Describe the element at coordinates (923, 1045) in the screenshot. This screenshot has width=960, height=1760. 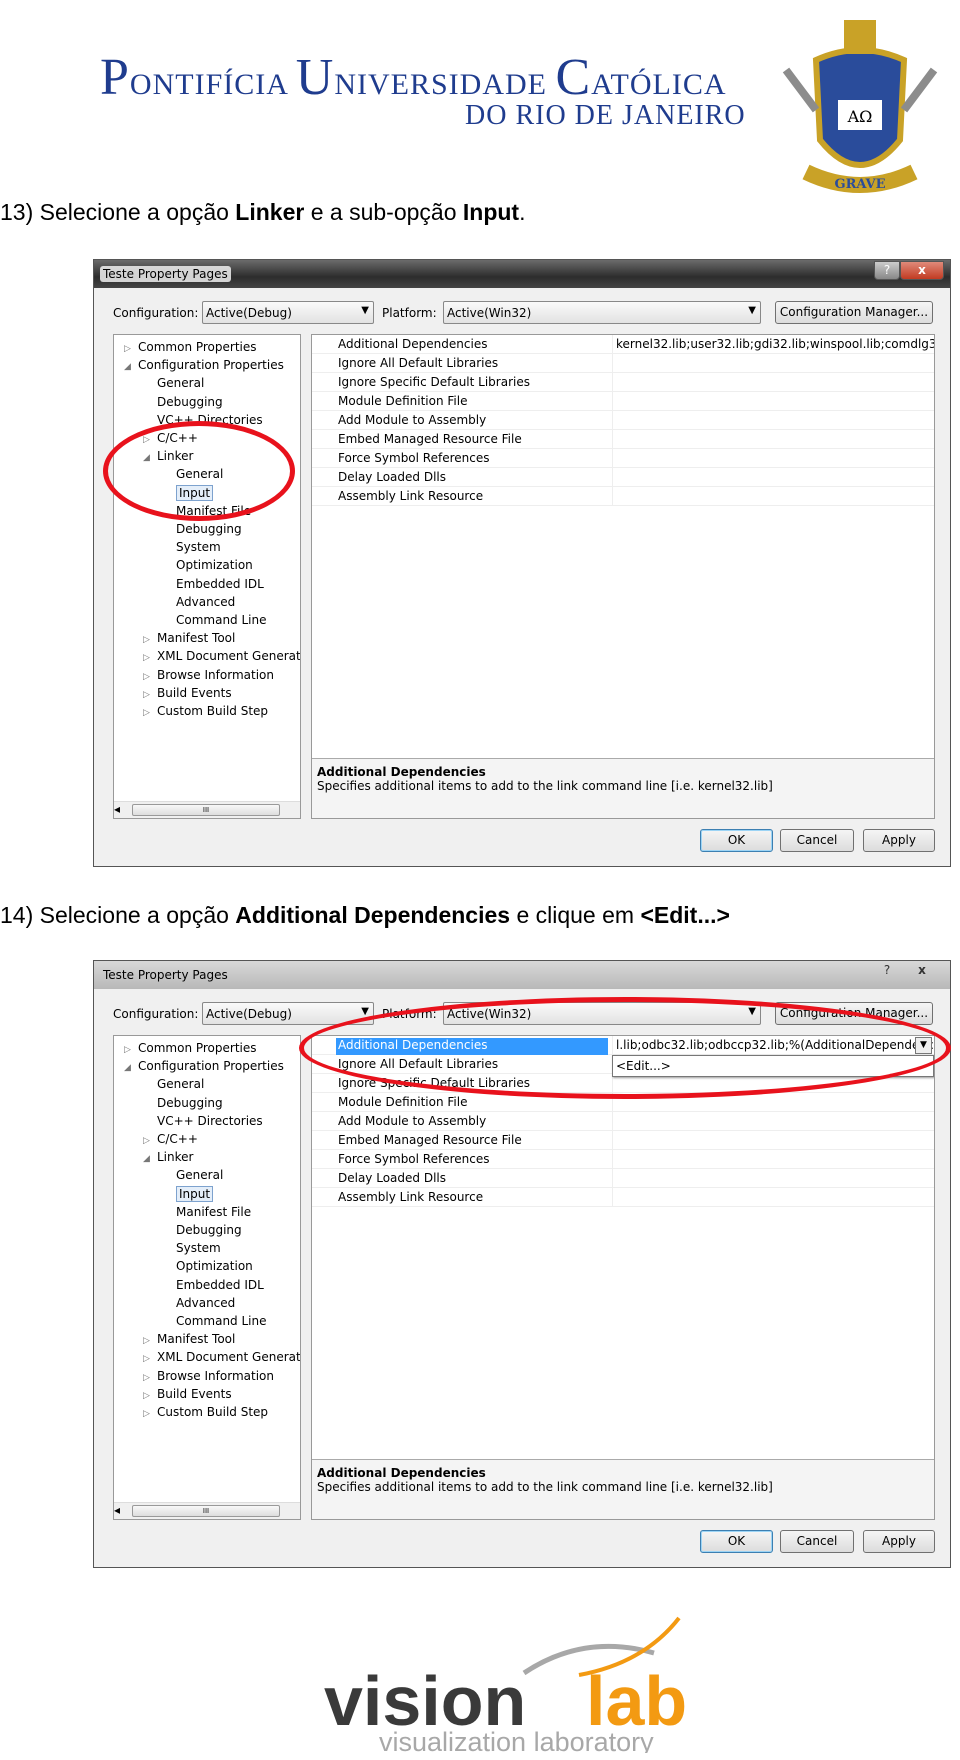
I see `dropdown-arrow-icon: ▼` at that location.